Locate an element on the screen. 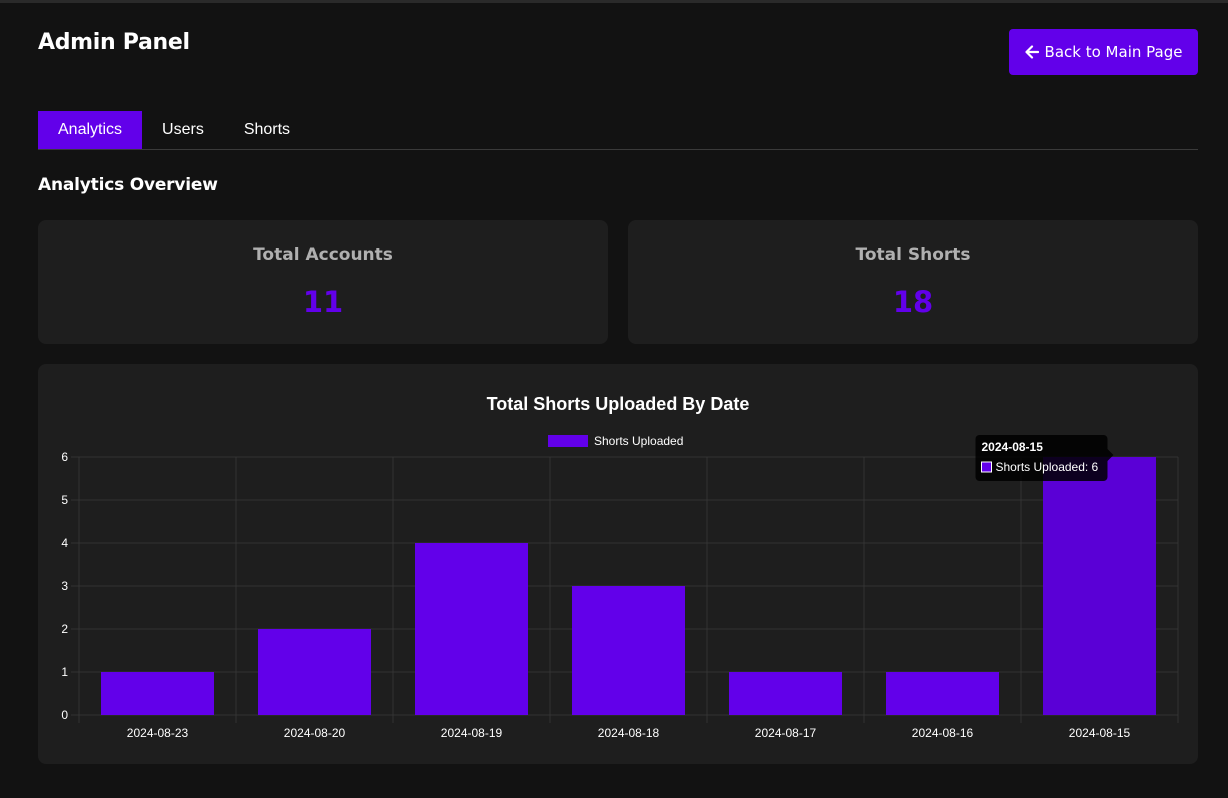 This screenshot has width=1228, height=798. y-axis: 0 1 2 3 4 5 6 is located at coordinates (64, 586).